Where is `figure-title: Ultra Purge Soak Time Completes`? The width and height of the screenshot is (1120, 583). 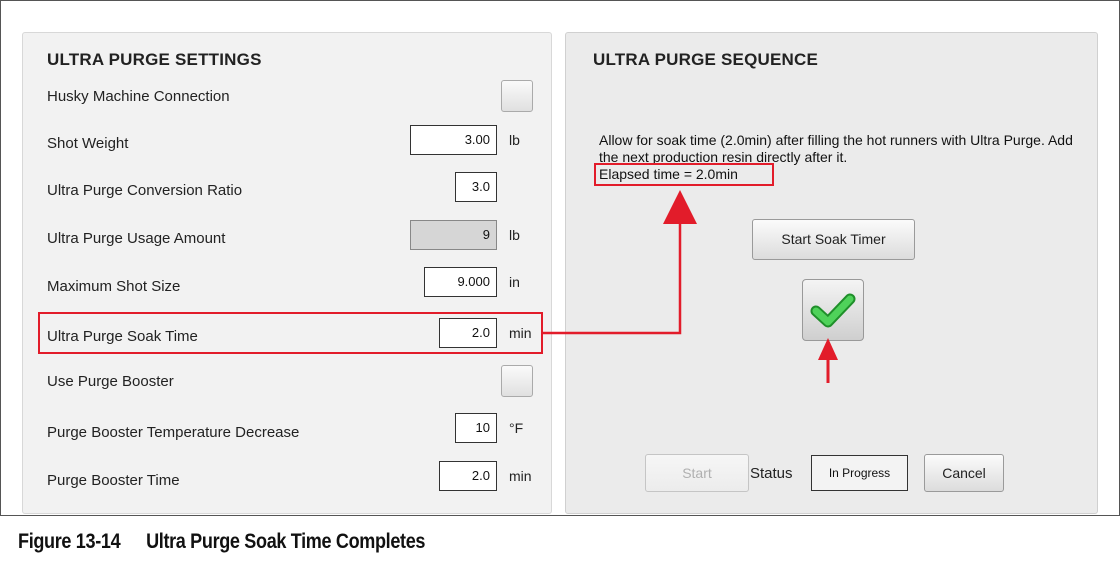
figure-title: Ultra Purge Soak Time Completes is located at coordinates (286, 541).